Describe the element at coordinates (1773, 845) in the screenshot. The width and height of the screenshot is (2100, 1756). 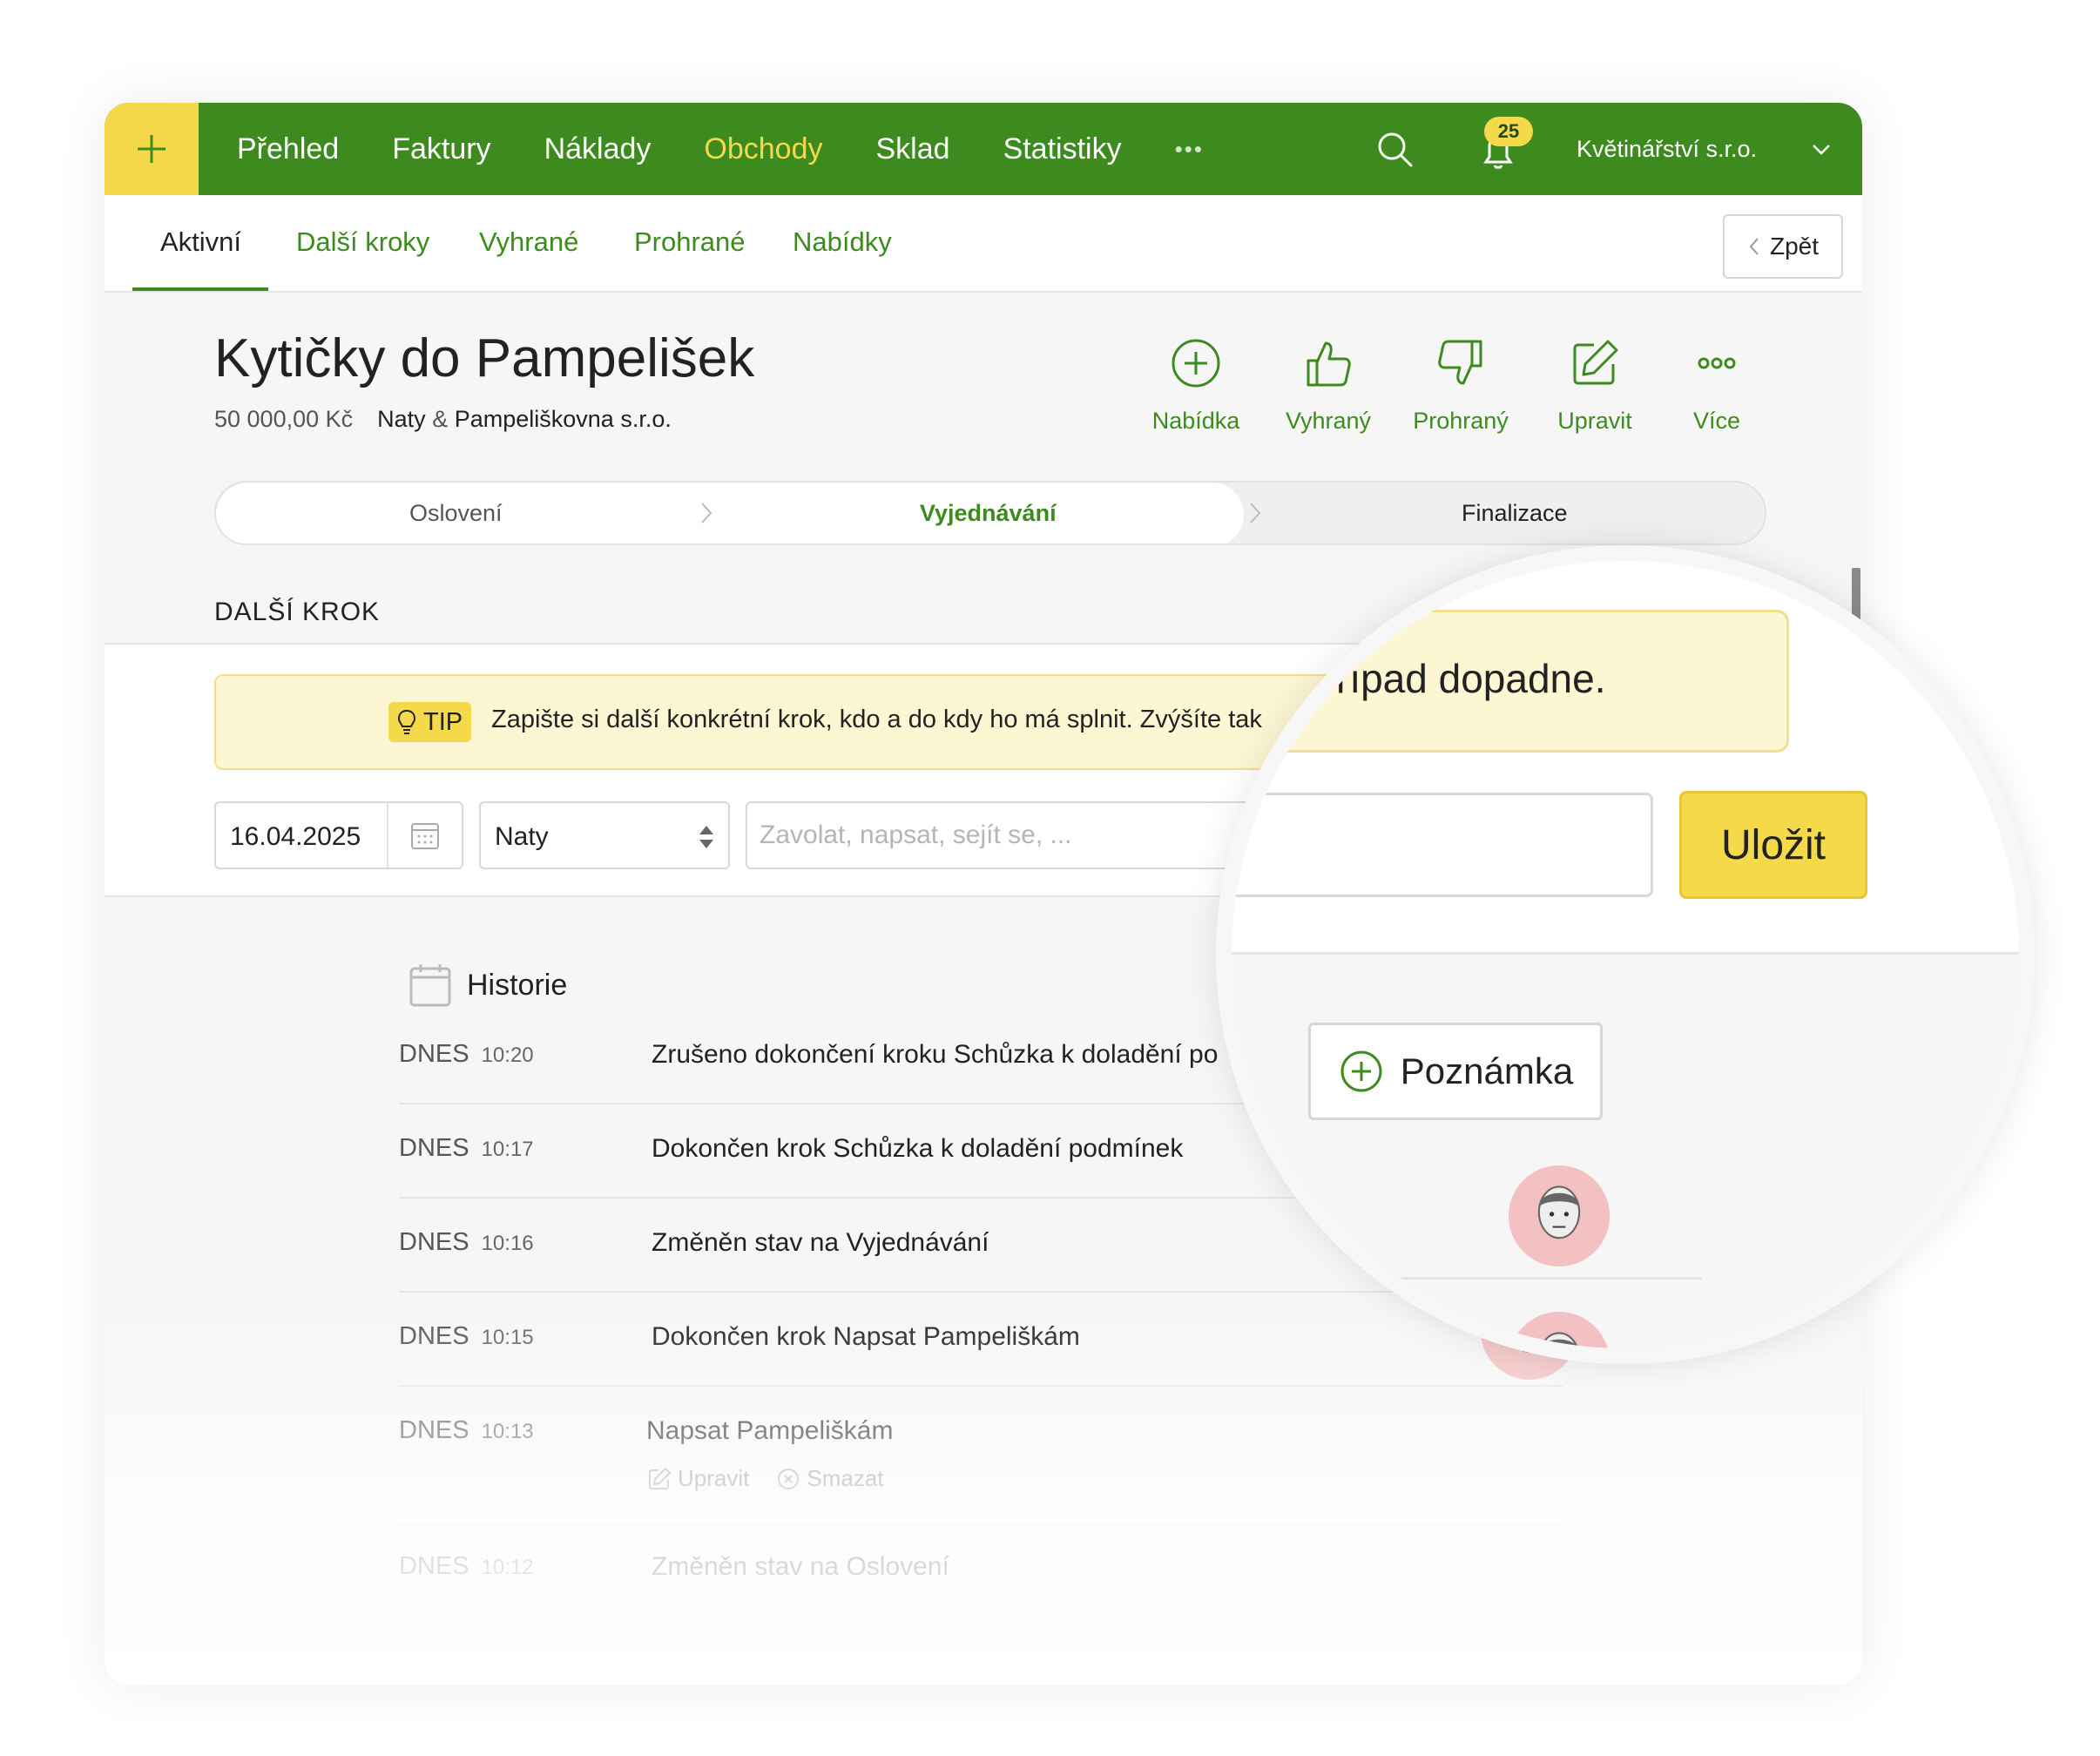
I see `save-button: Uložit` at that location.